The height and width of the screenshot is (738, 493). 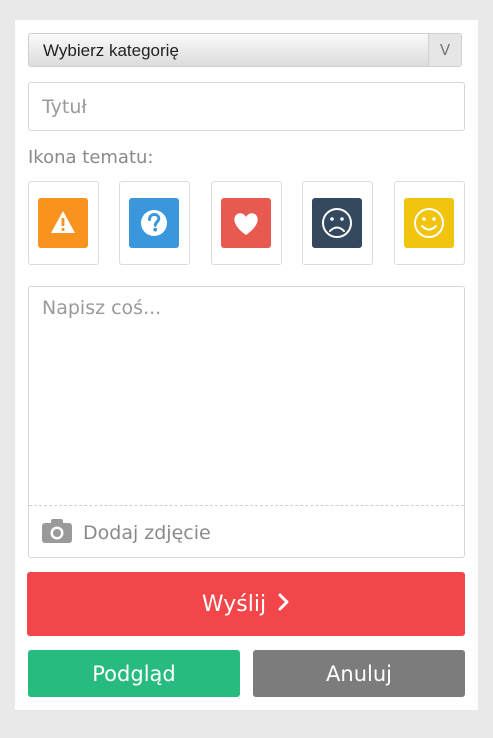 I want to click on smile-face-icon, so click(x=429, y=223).